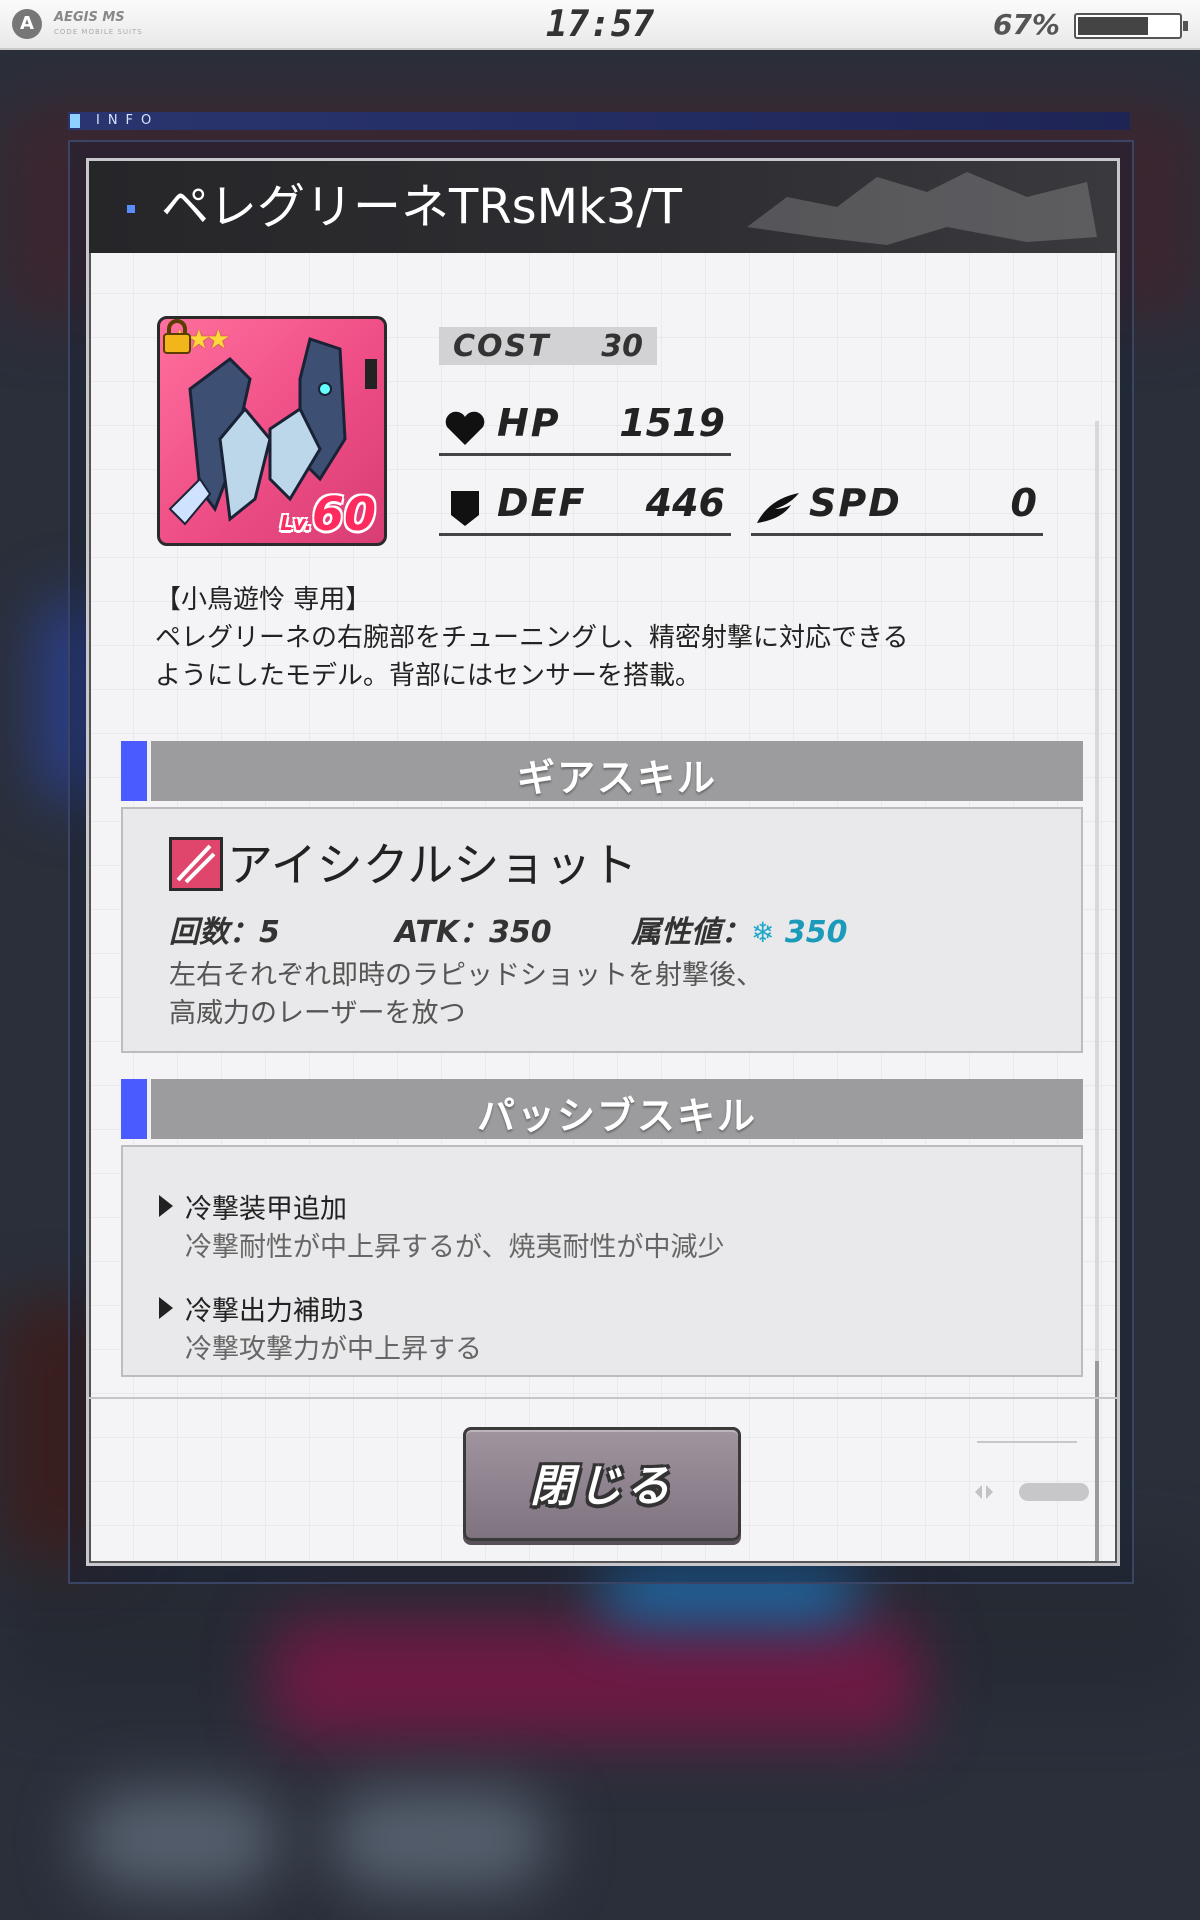 This screenshot has width=1200, height=1920. Describe the element at coordinates (816, 932) in the screenshot. I see `attribute-value: 350` at that location.